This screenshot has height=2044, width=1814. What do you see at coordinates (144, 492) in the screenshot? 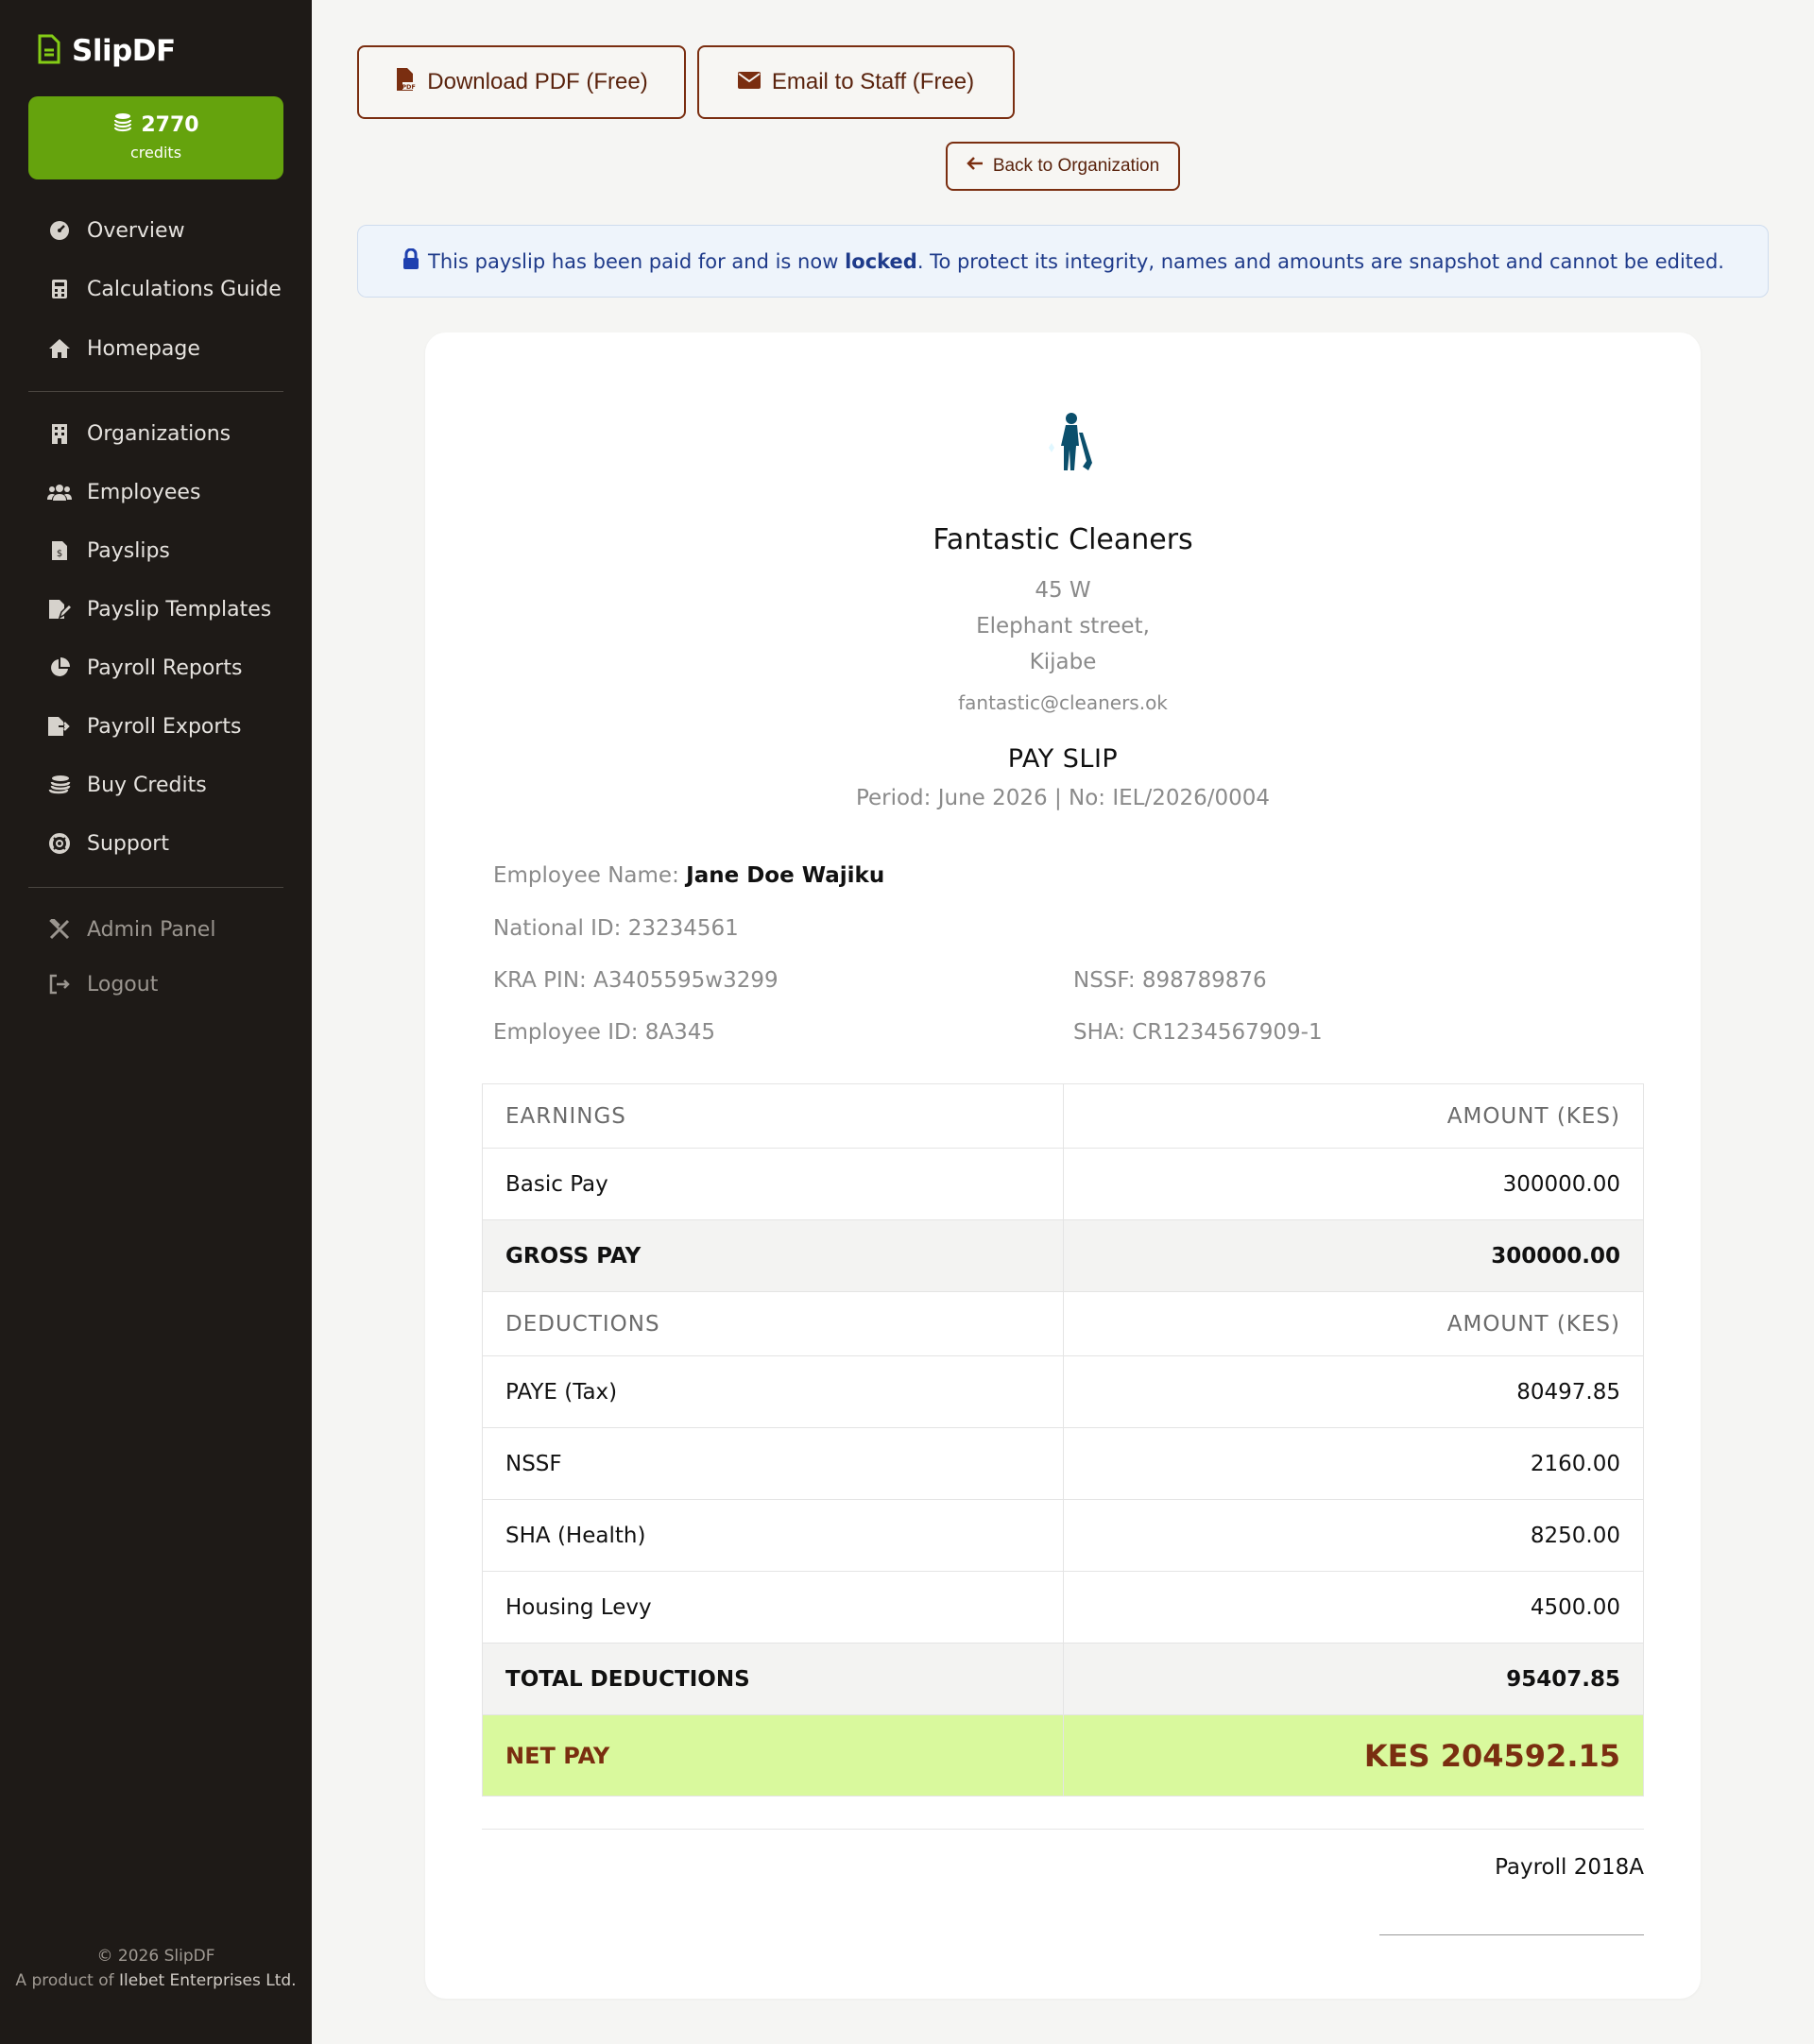
I see `nav-label: Employees` at bounding box center [144, 492].